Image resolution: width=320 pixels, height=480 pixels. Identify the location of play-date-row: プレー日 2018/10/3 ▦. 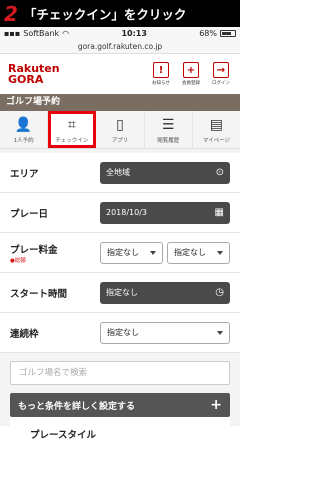
(120, 213).